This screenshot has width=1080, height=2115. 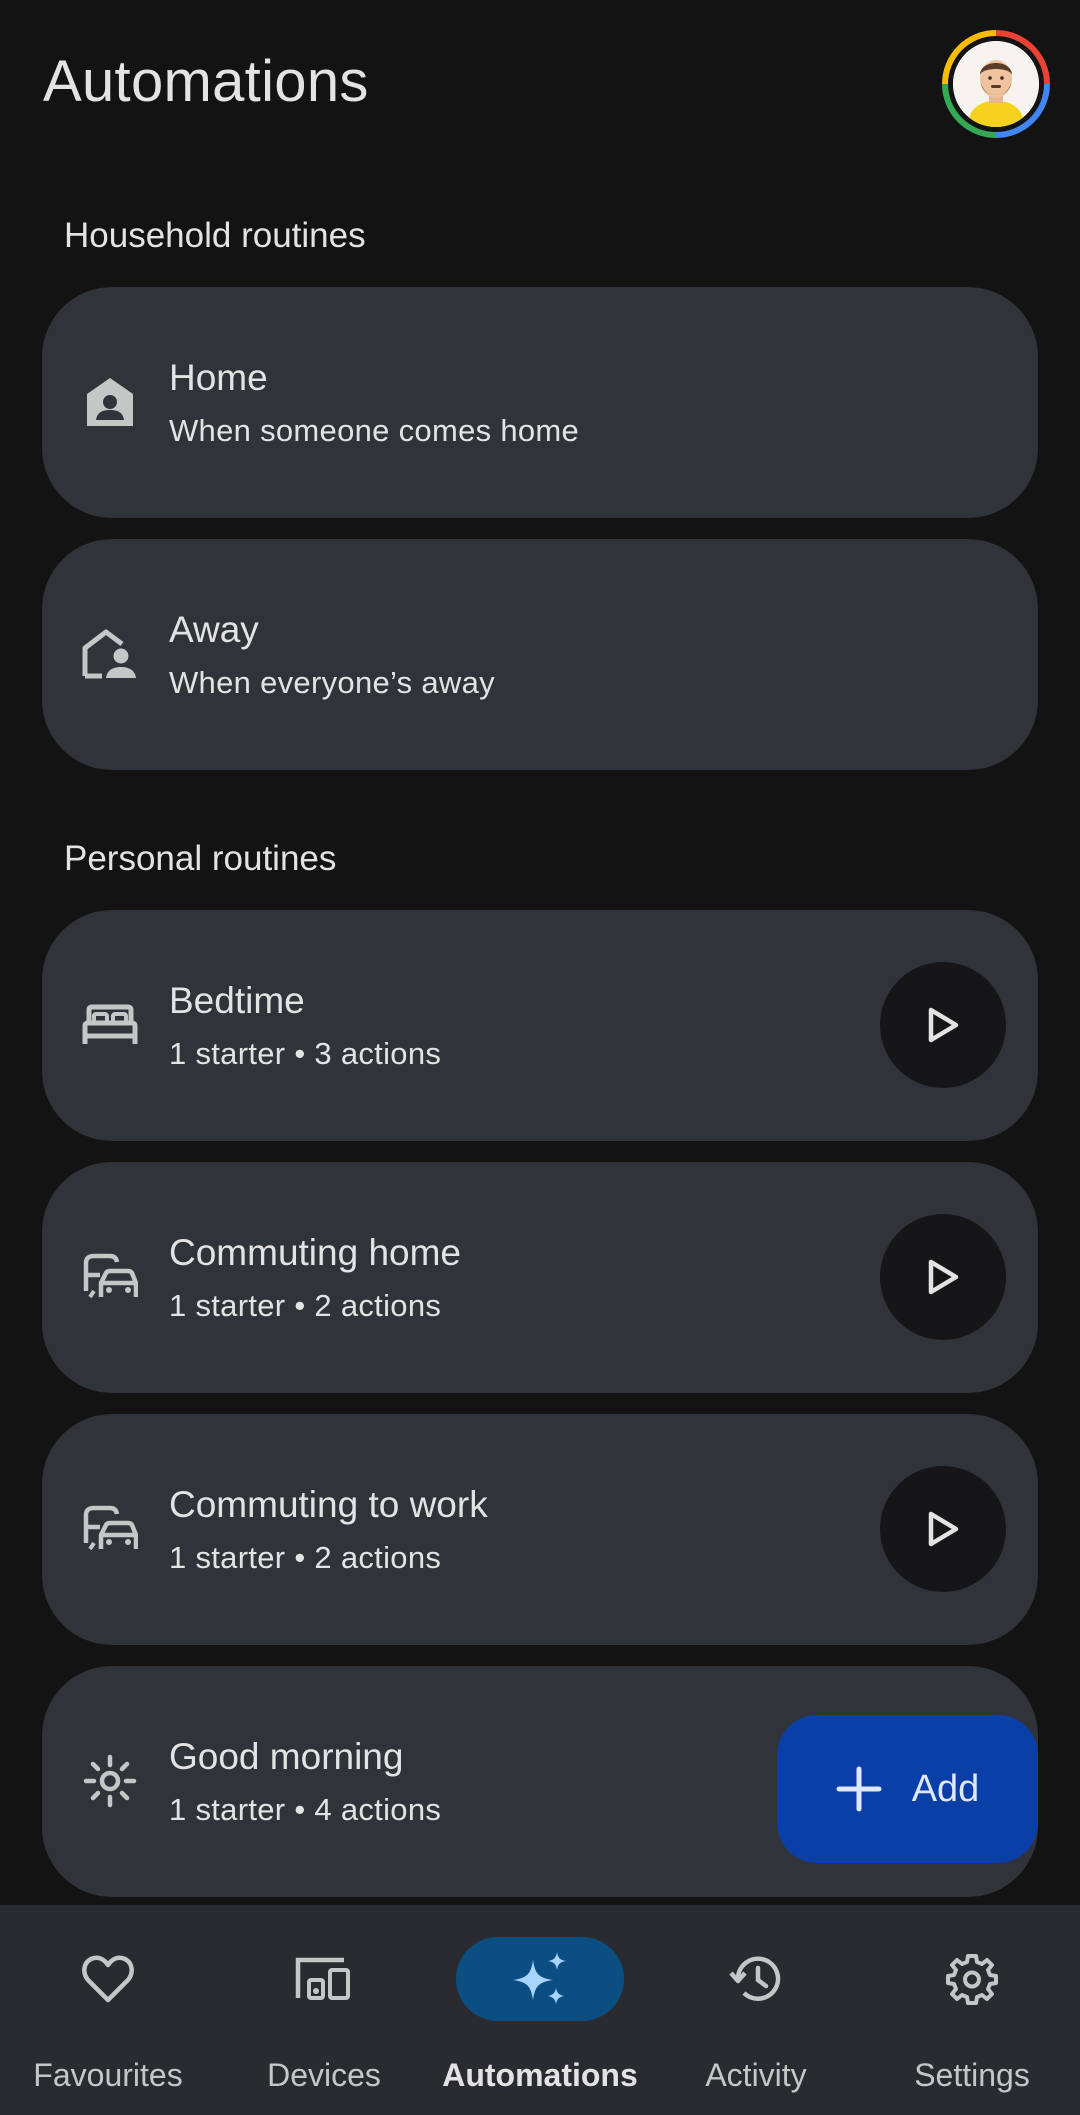 What do you see at coordinates (540, 402) in the screenshot?
I see `routine-card-home: Home When someone comes home` at bounding box center [540, 402].